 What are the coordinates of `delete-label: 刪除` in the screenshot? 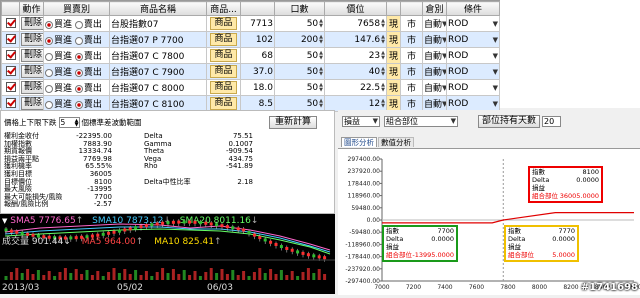 It's located at (33, 55).